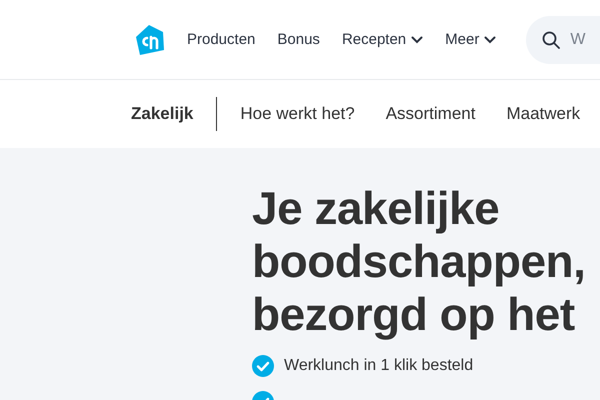  I want to click on search-field: W, so click(563, 40).